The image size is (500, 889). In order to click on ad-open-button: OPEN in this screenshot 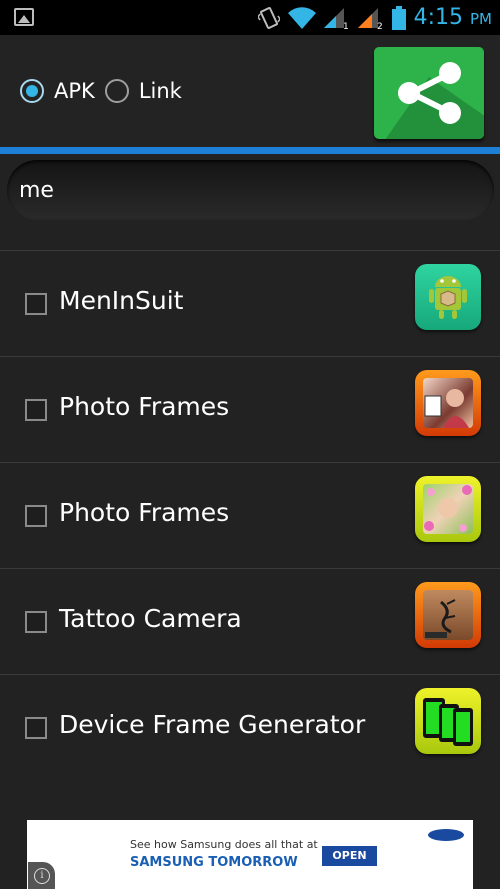, I will do `click(349, 856)`.